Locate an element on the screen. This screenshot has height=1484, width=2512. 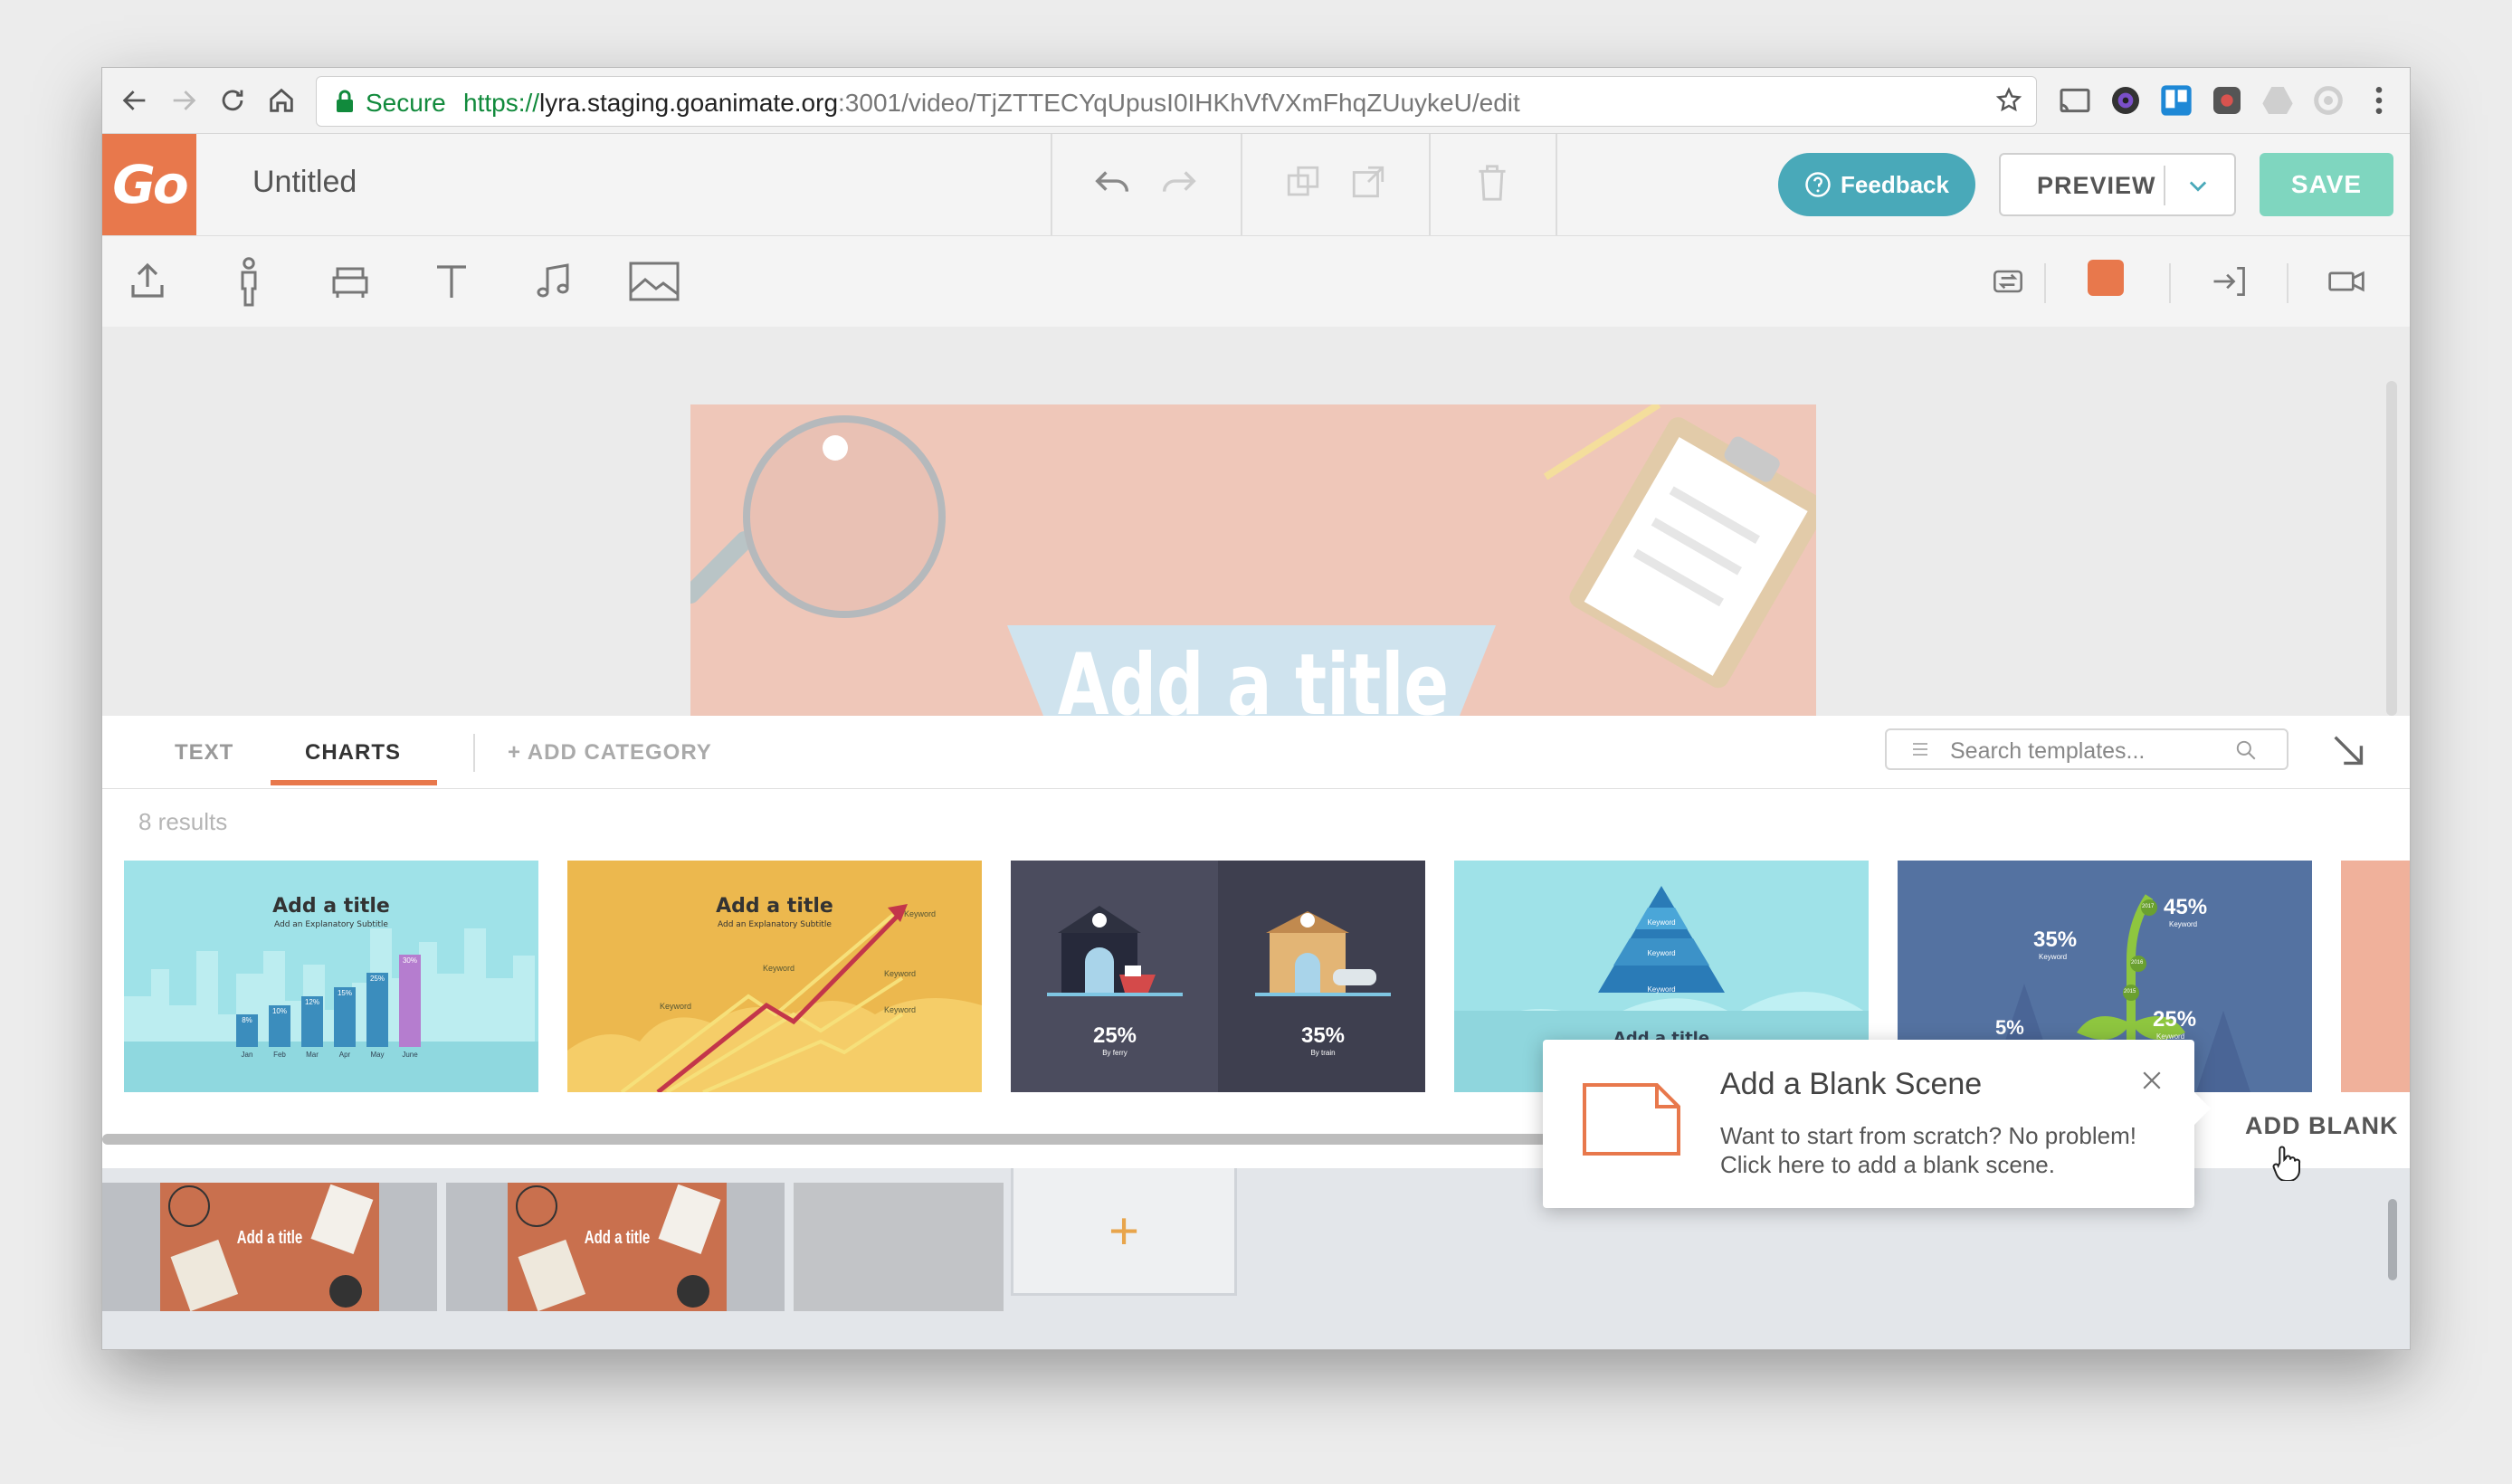
template-thumb: 25% By ferry 35% By train is located at coordinates (1218, 977).